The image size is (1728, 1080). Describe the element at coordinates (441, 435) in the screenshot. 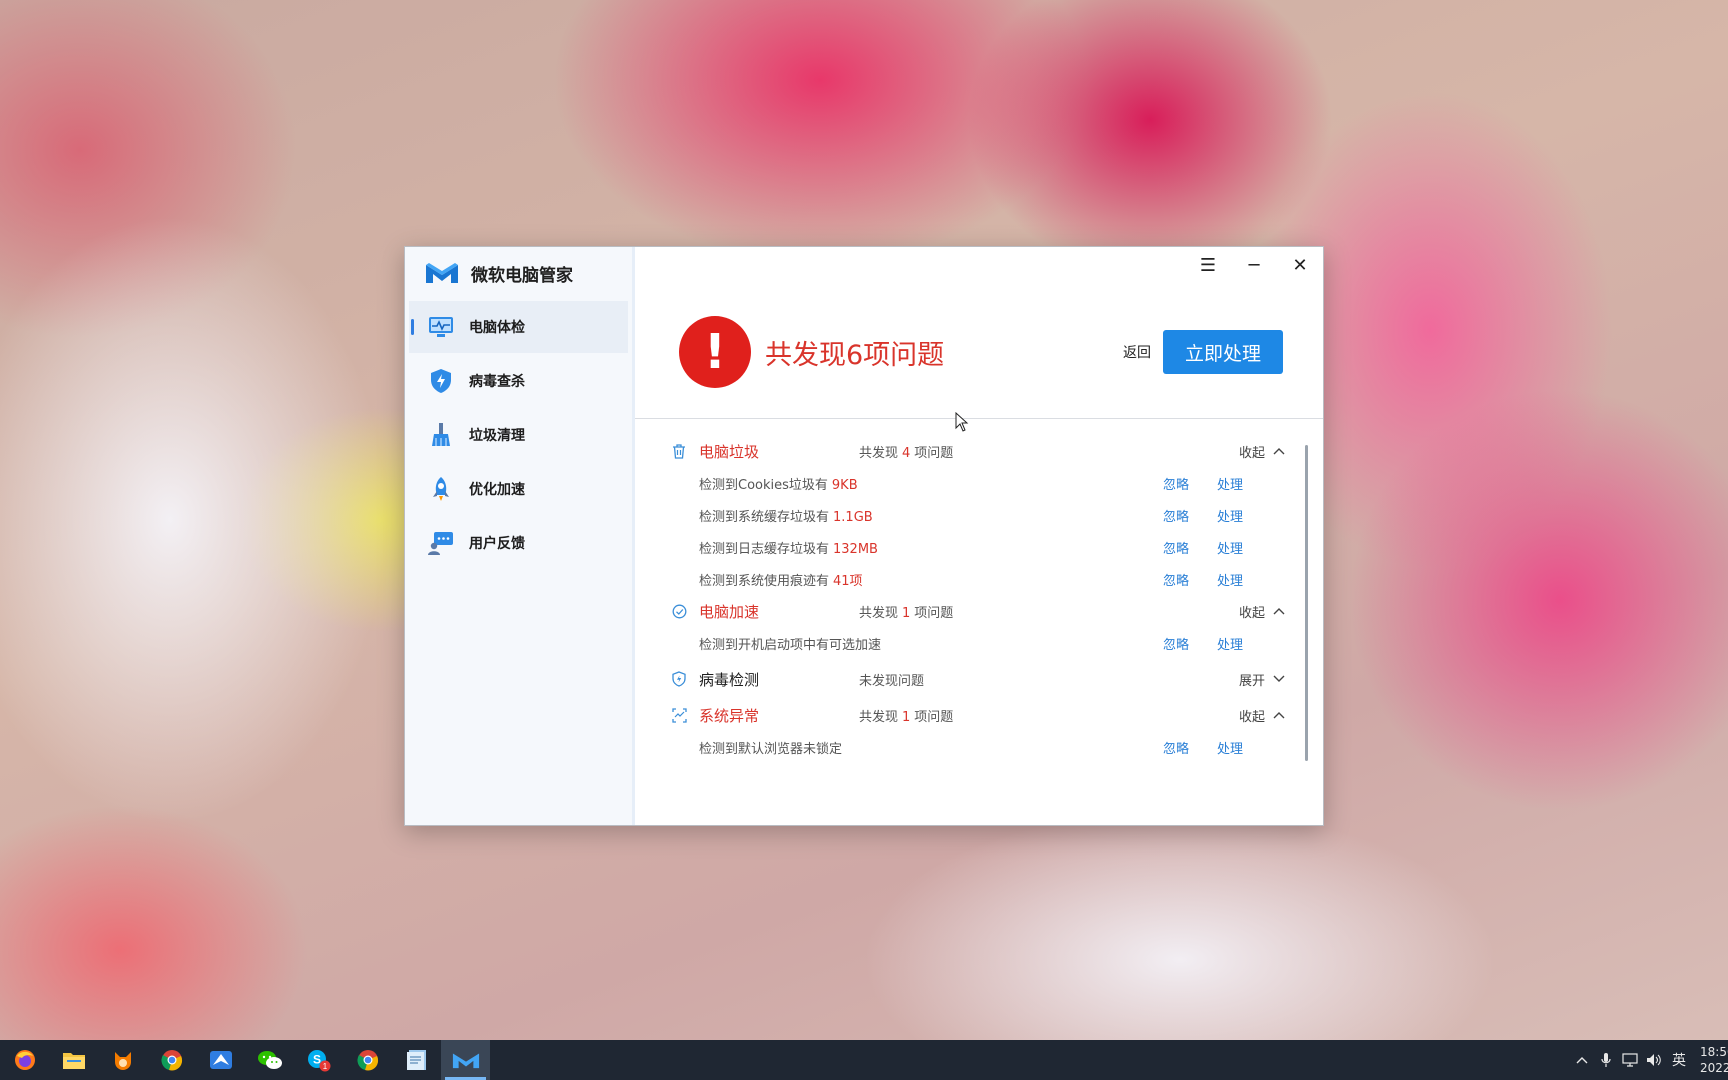

I see `broom-icon` at that location.